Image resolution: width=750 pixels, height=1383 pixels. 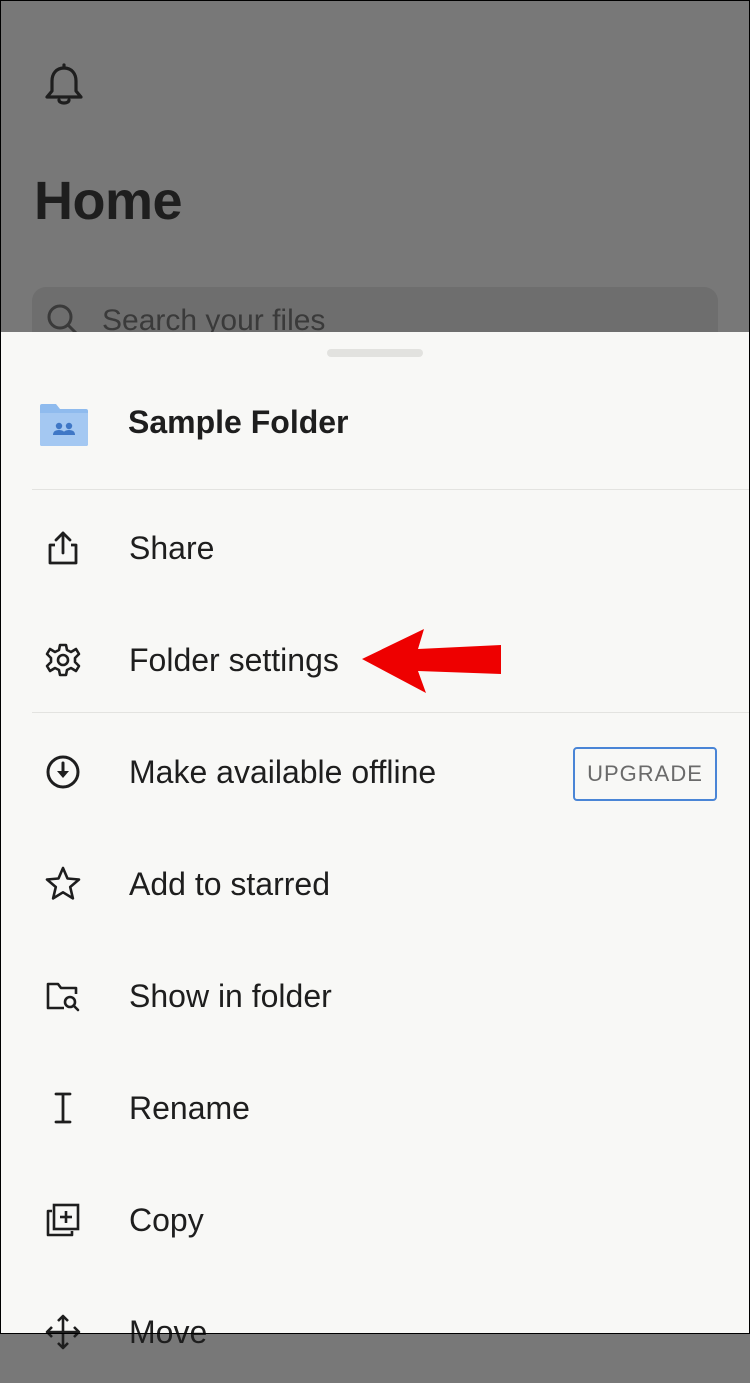 I want to click on menu-item-add-to-starred: Add to starred, so click(x=375, y=883).